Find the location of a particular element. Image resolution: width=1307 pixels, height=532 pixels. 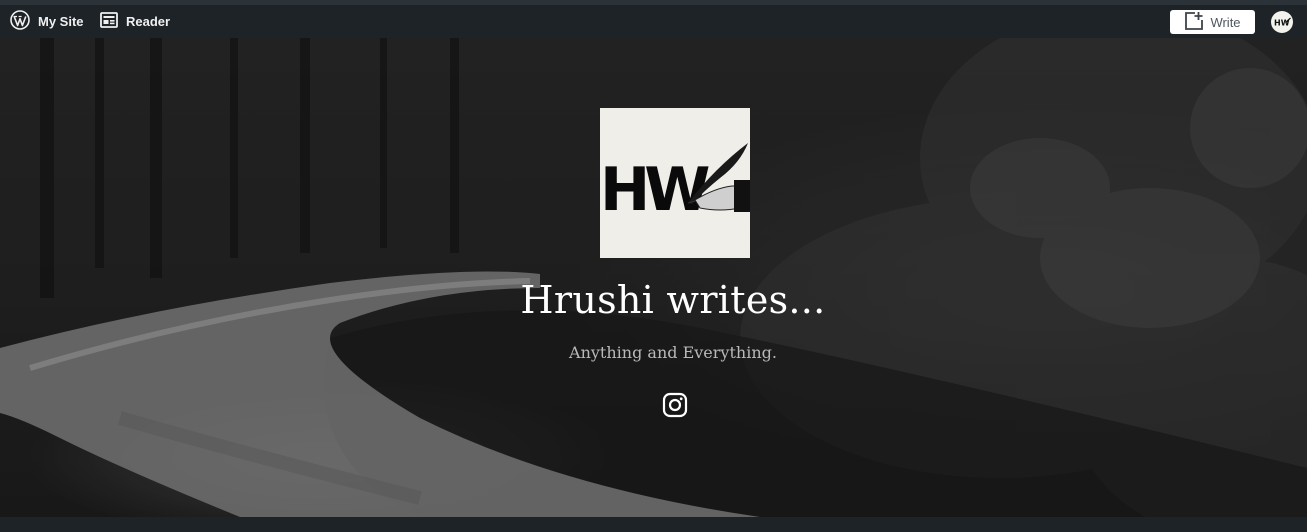

reader-link: Reader is located at coordinates (135, 21).